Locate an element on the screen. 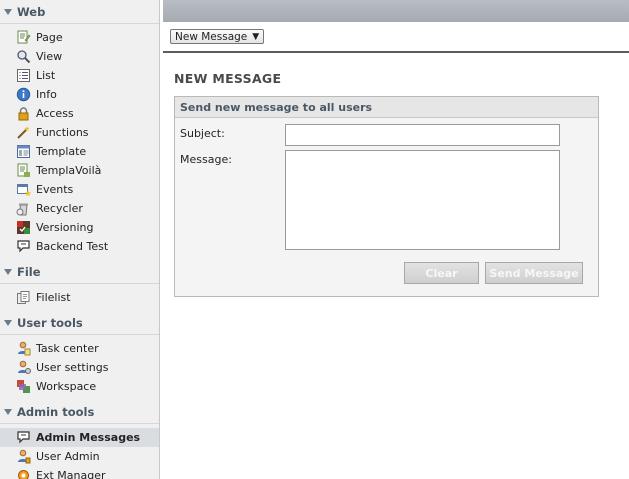  sidebar-item-recycler: Recycler is located at coordinates (79, 208).